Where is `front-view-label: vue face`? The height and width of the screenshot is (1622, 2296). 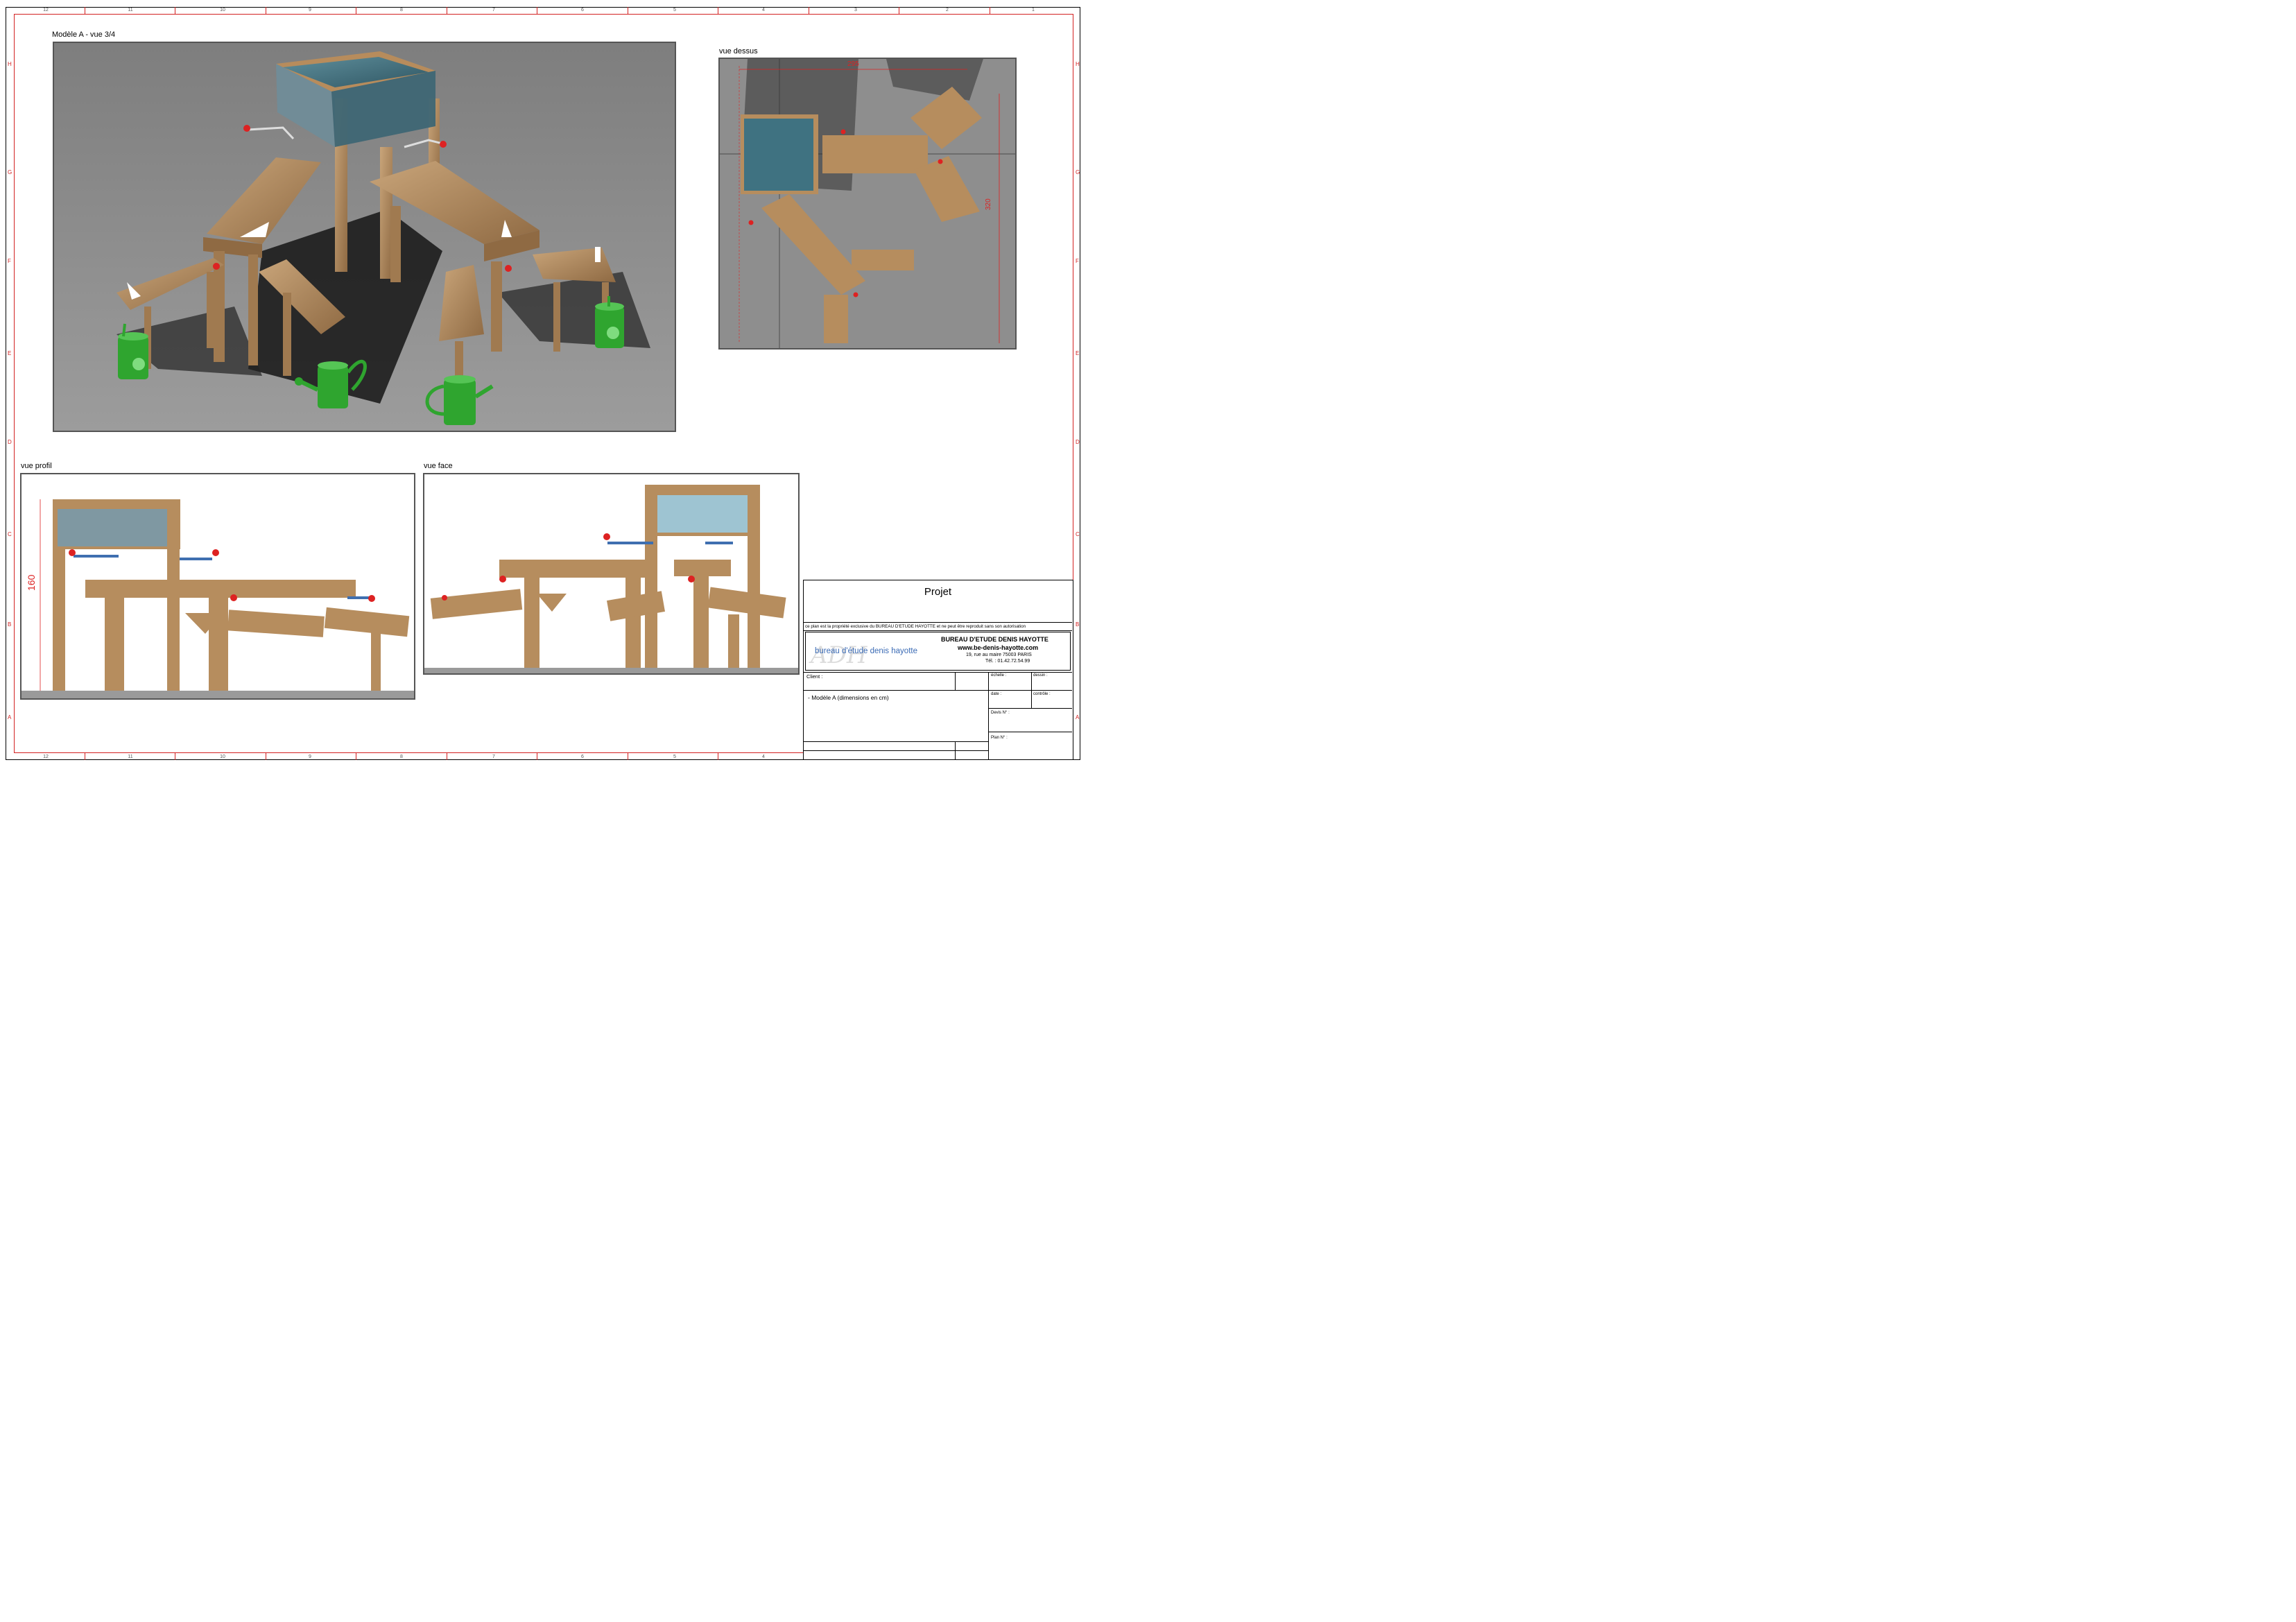 front-view-label: vue face is located at coordinates (439, 466).